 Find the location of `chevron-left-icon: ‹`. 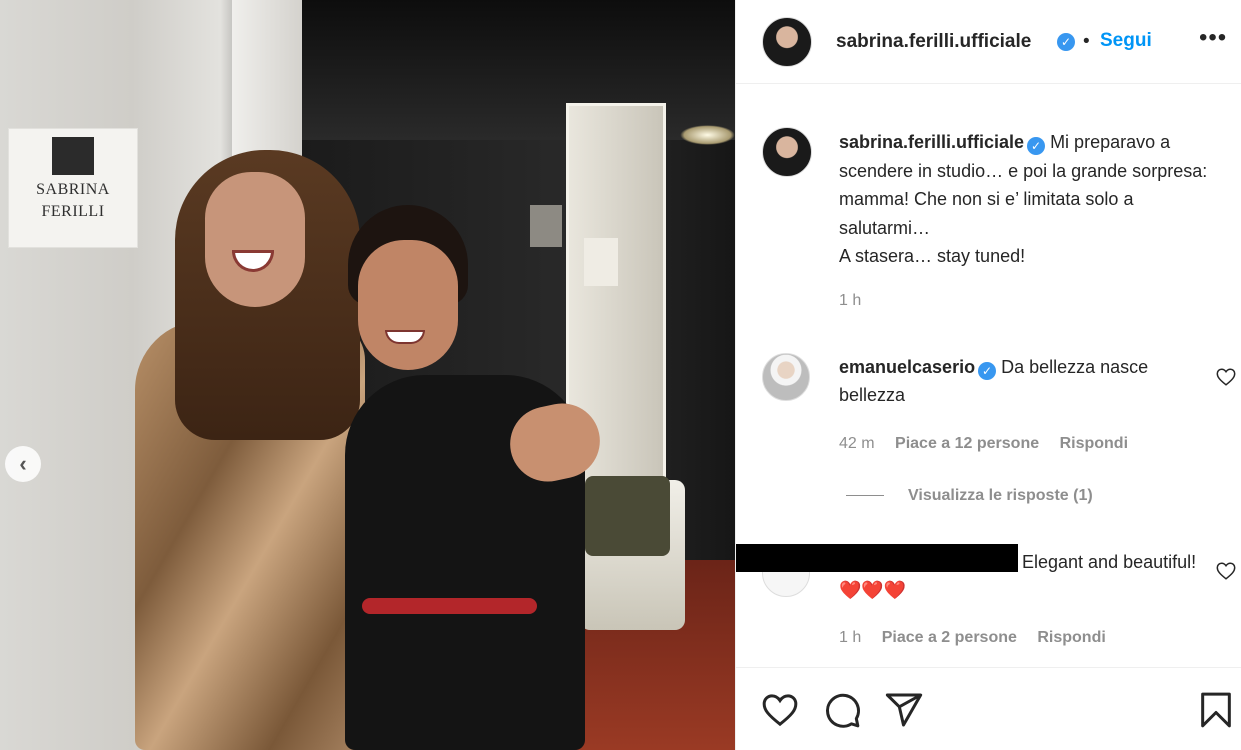

chevron-left-icon: ‹ is located at coordinates (23, 463).